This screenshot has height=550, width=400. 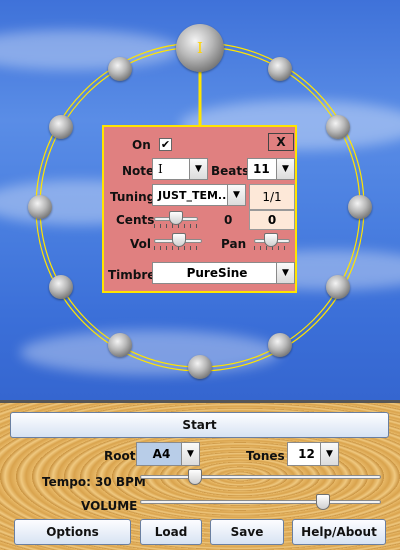 What do you see at coordinates (260, 478) in the screenshot?
I see `tempo-slider` at bounding box center [260, 478].